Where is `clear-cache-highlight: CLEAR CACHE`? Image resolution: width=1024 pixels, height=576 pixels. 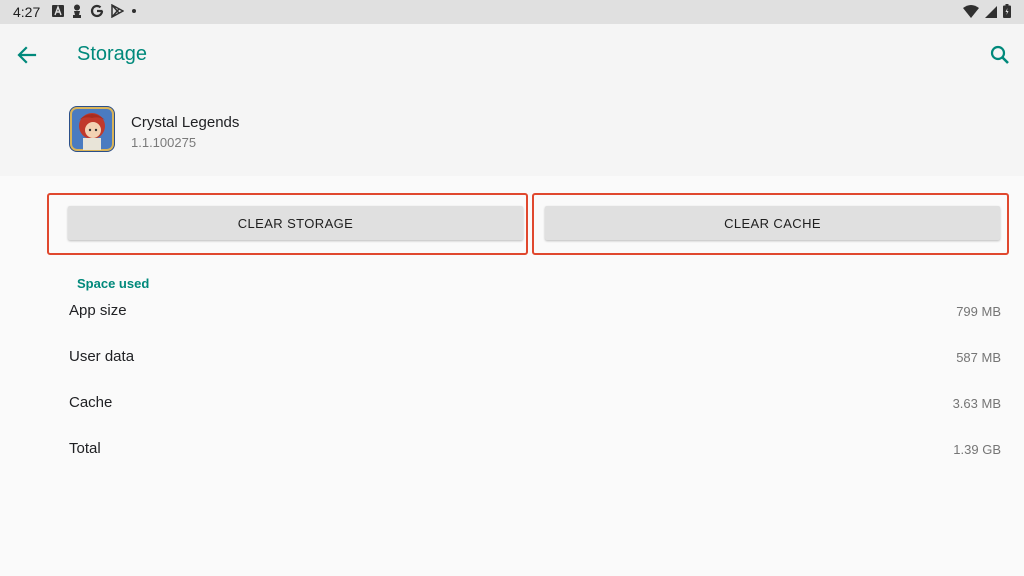
clear-cache-highlight: CLEAR CACHE is located at coordinates (770, 224).